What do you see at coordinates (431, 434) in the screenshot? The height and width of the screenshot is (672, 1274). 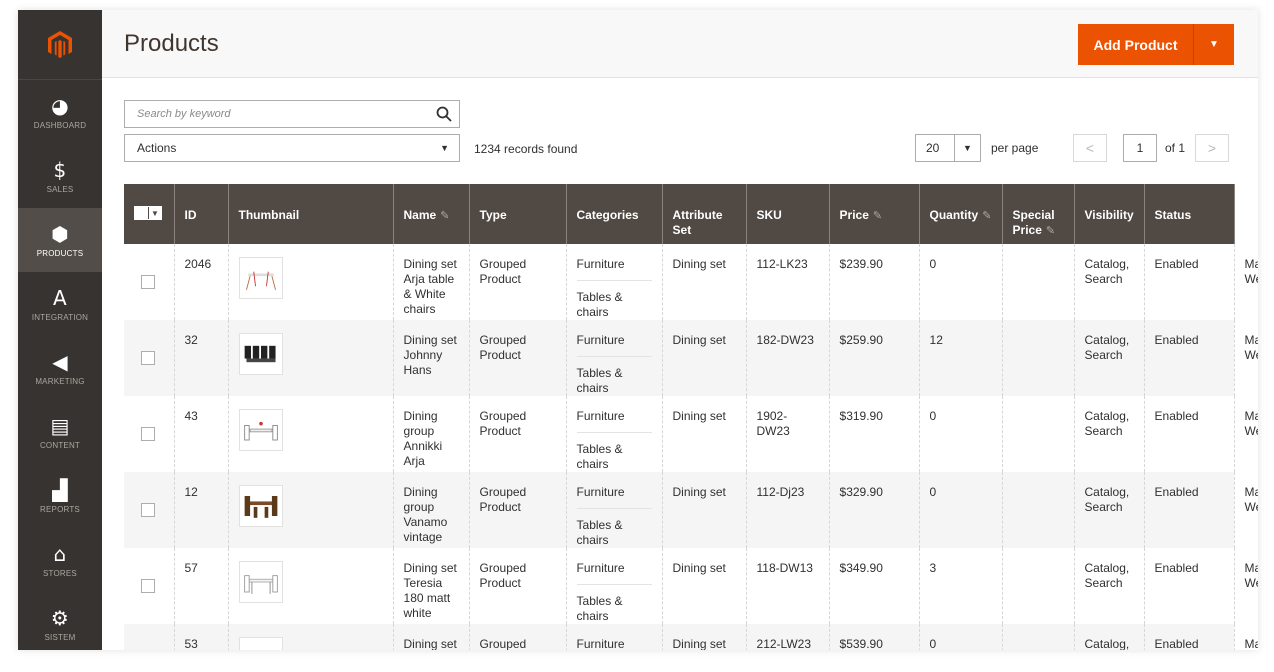 I see `name-cell: Dining group Annikki Arja` at bounding box center [431, 434].